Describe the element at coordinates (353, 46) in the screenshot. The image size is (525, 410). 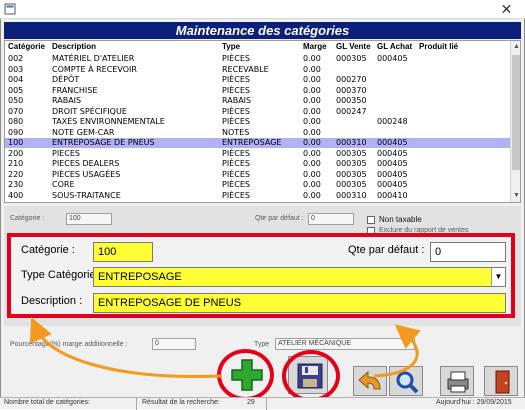
I see `column-header: GL Vente` at that location.